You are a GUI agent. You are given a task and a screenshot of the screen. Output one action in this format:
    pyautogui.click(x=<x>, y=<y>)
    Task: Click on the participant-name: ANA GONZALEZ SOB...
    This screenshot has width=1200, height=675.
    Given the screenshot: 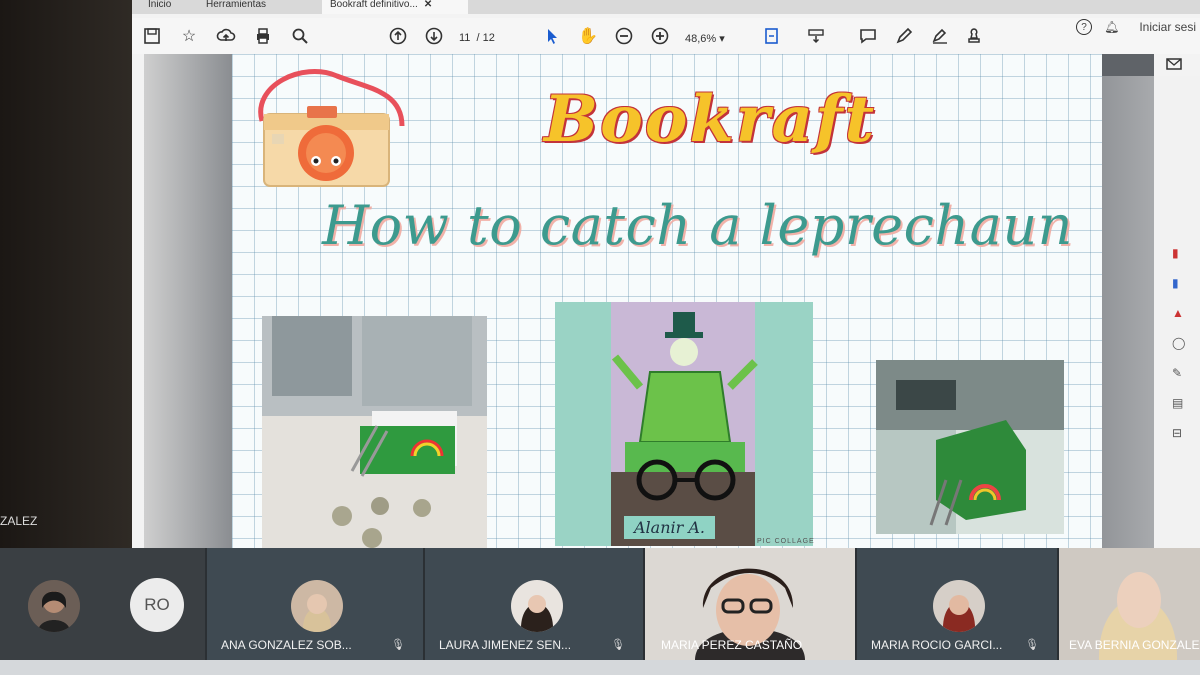 What is the action you would take?
    pyautogui.click(x=286, y=645)
    